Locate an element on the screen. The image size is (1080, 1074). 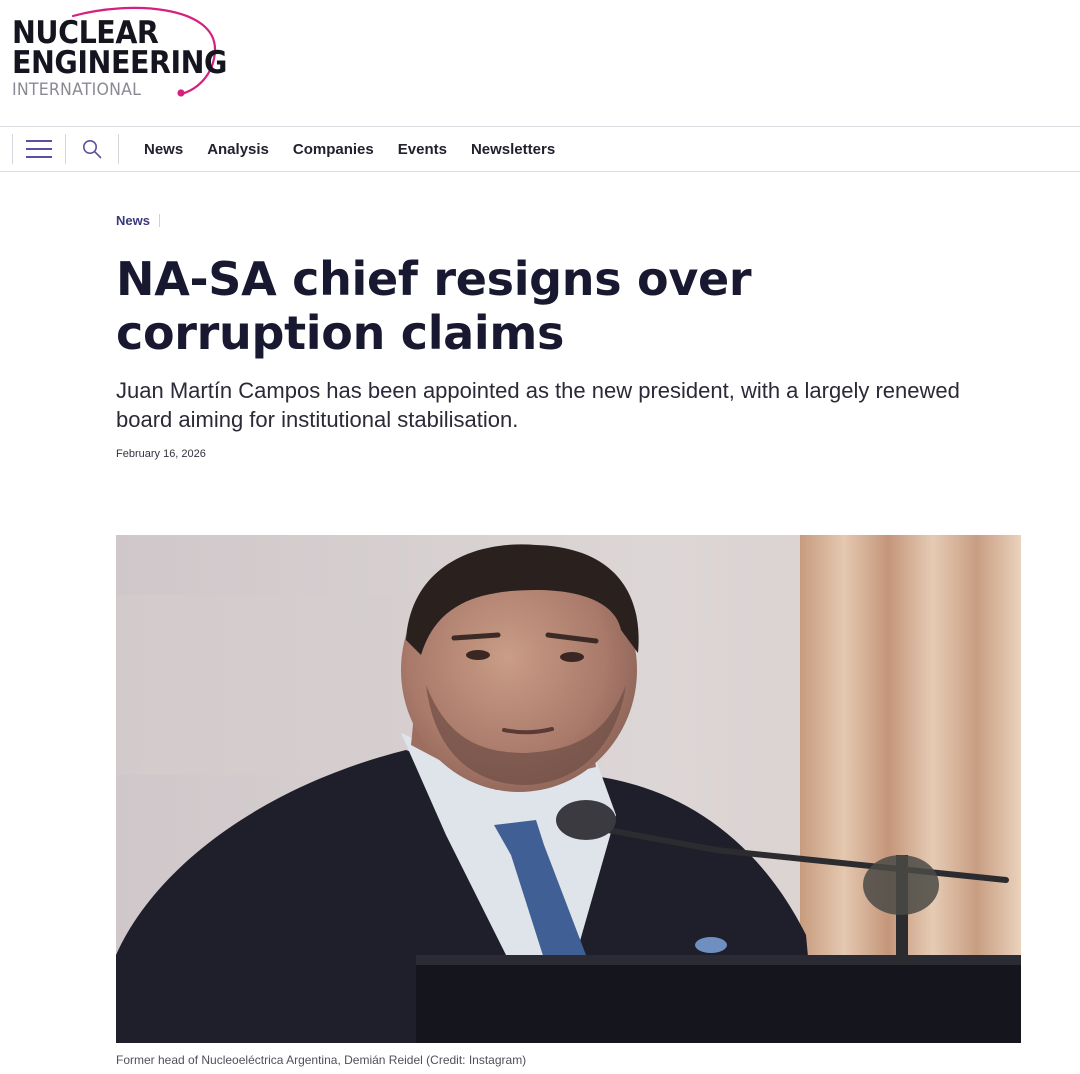
logo-line-engineering: ENGINEERING is located at coordinates (120, 63).